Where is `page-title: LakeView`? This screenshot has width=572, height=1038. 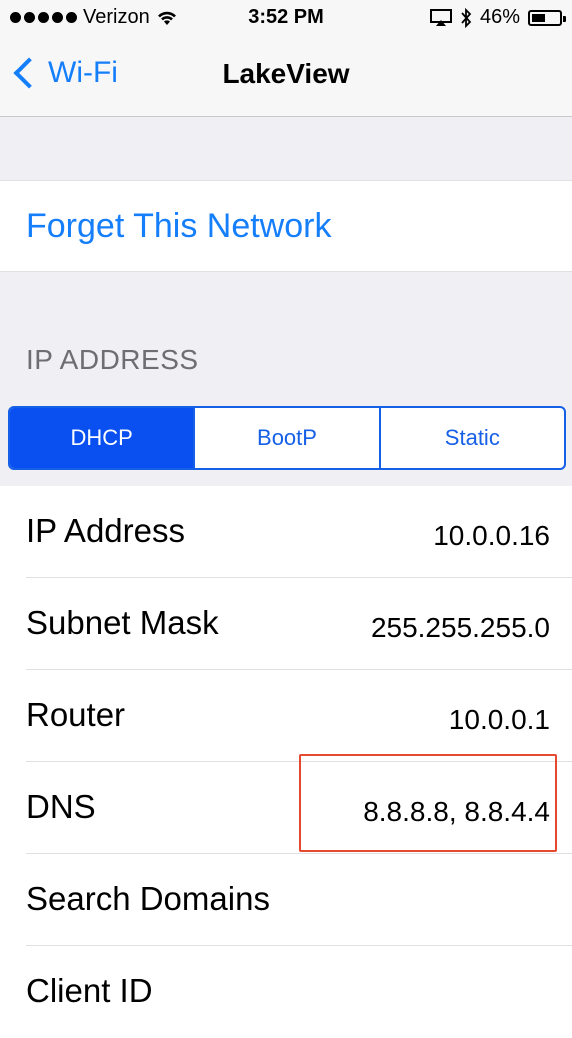
page-title: LakeView is located at coordinates (286, 73).